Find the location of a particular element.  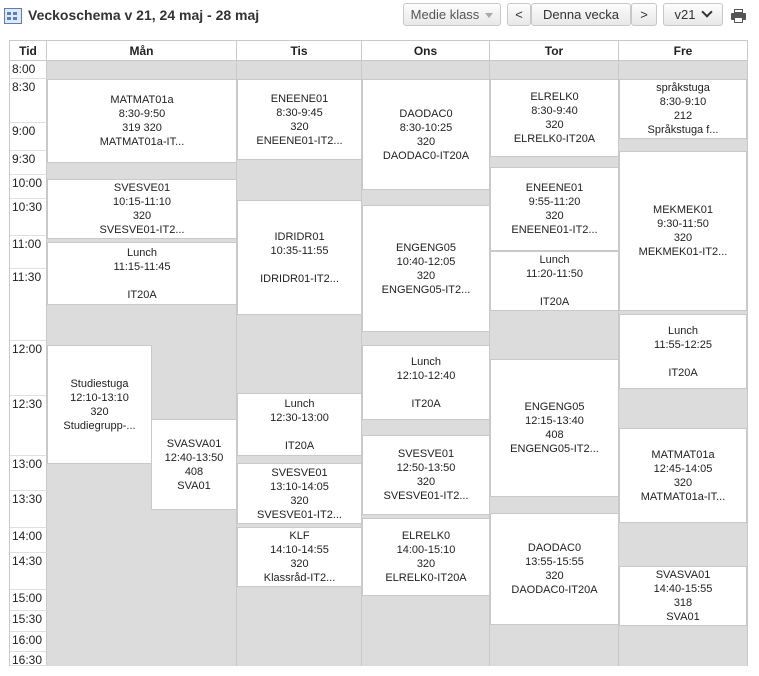

time-label: 8:00 is located at coordinates (28, 70).